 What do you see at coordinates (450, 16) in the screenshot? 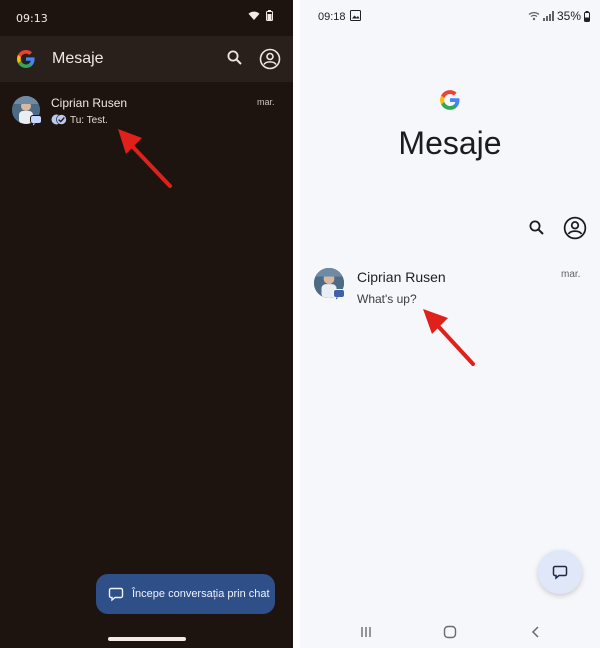
I see `status-bar: 09:18 35%` at bounding box center [450, 16].